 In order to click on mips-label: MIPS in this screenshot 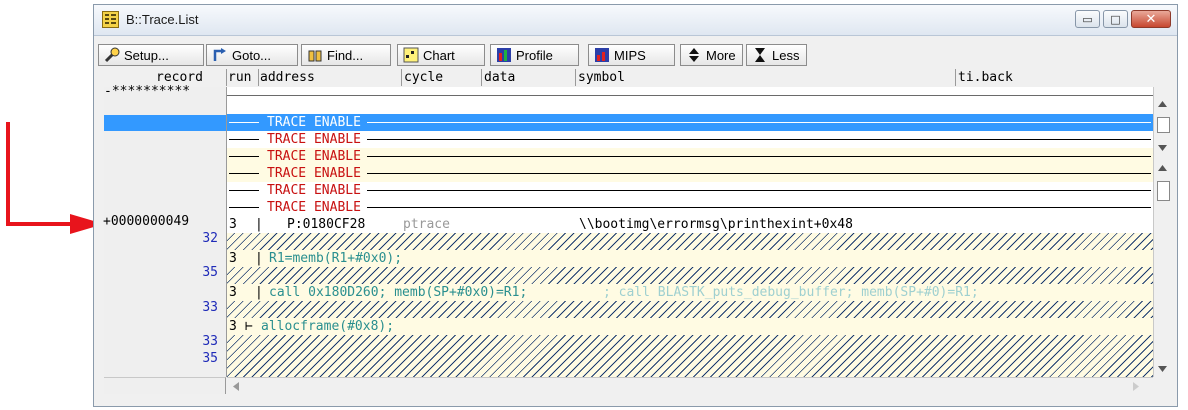, I will do `click(630, 55)`.